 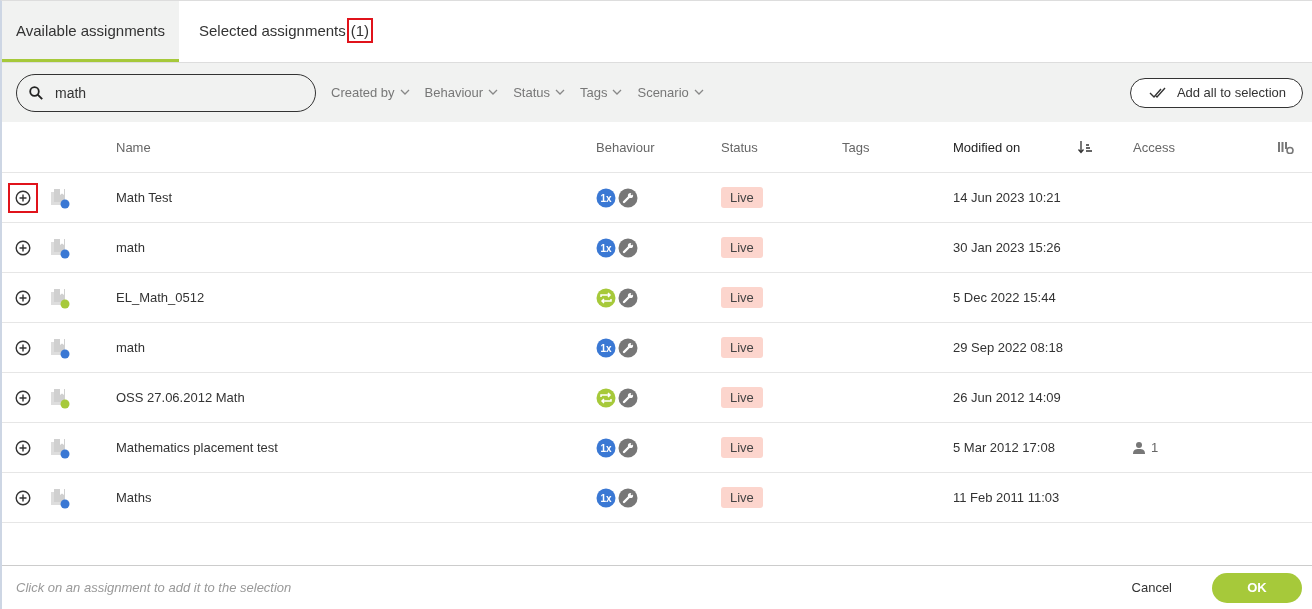 What do you see at coordinates (90, 31) in the screenshot?
I see `tab: Available assignments` at bounding box center [90, 31].